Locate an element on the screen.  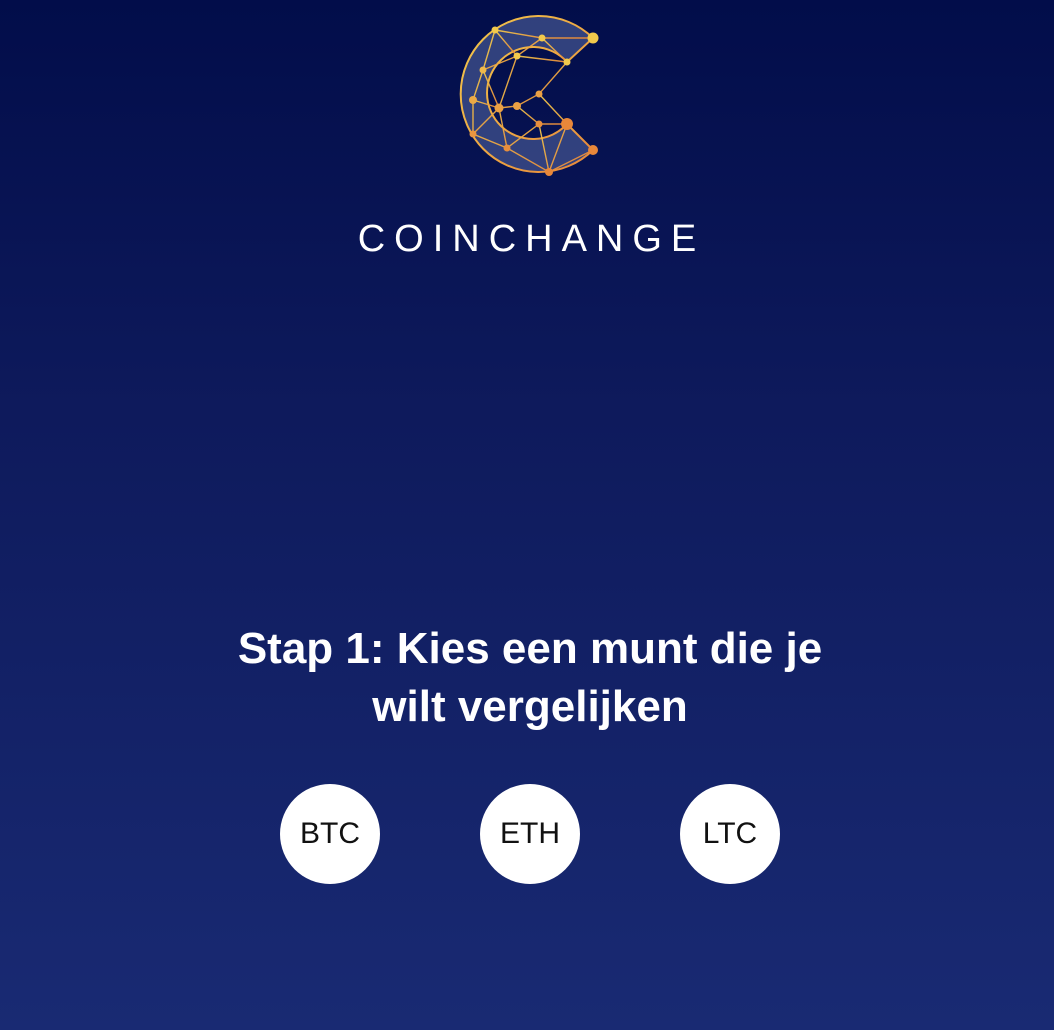
coin-button-ltc: LTC is located at coordinates (730, 834).